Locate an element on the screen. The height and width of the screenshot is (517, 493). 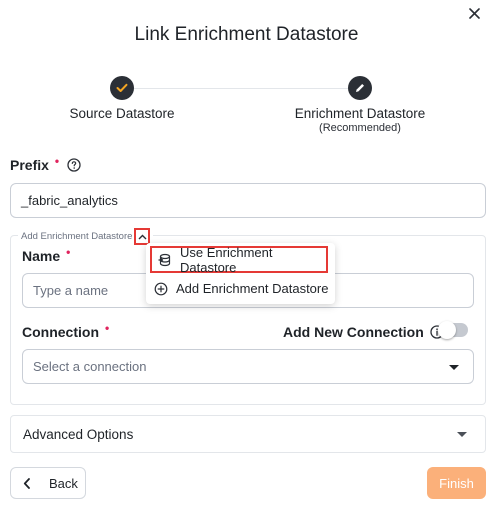
close-button is located at coordinates (474, 13).